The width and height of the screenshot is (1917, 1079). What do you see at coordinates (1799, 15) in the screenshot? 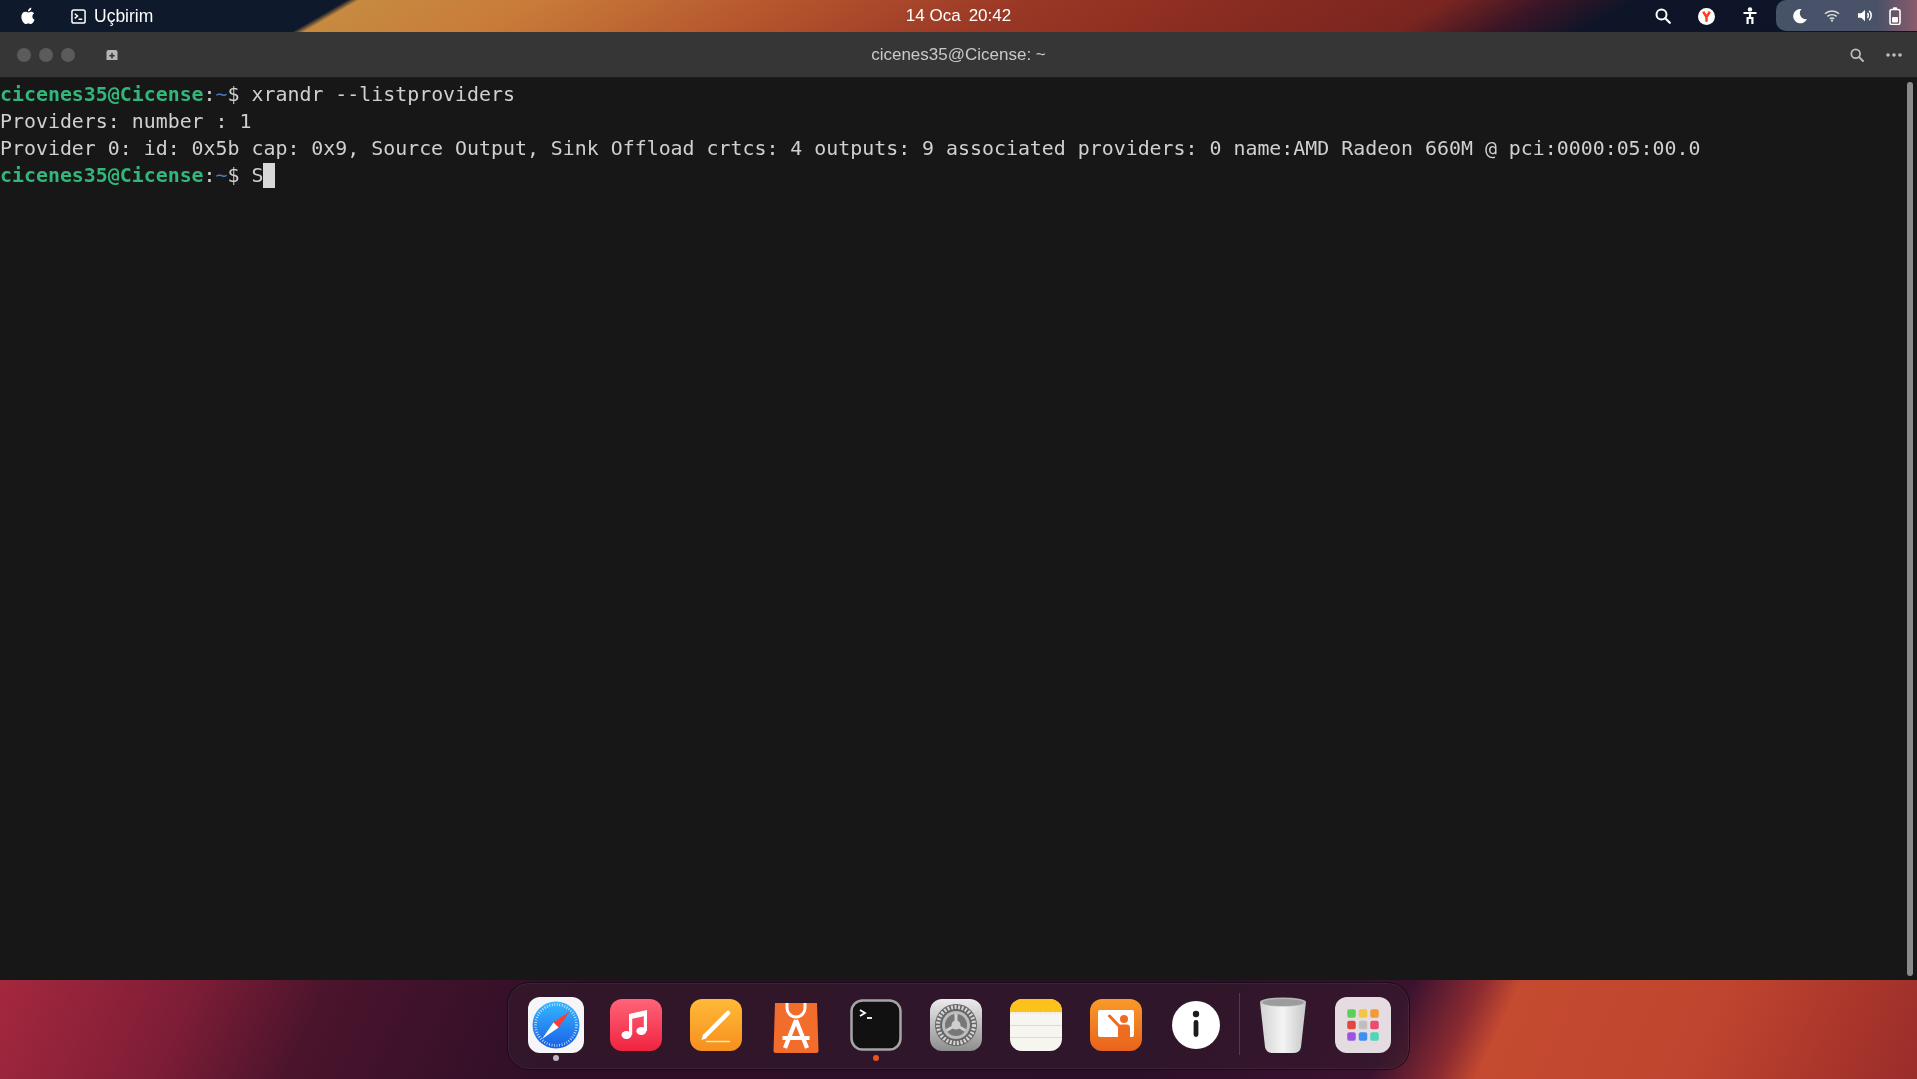
I see `moon-icon` at bounding box center [1799, 15].